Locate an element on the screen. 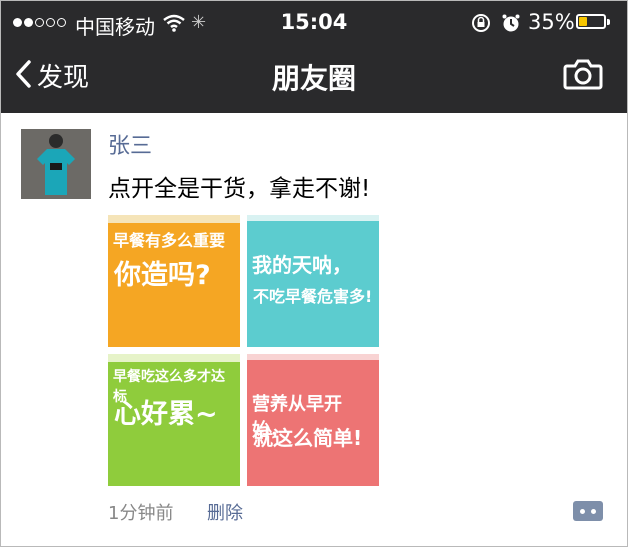  image-4-text-main: 就这么简单! is located at coordinates (308, 438).